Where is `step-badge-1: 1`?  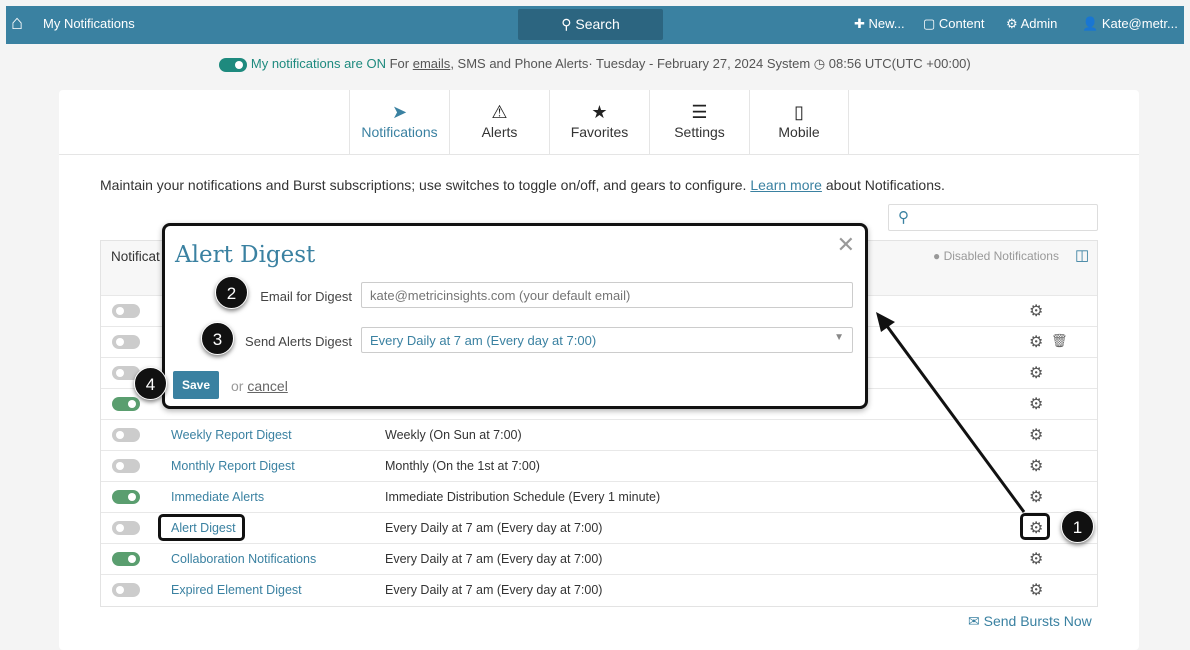
step-badge-1: 1 is located at coordinates (1077, 526).